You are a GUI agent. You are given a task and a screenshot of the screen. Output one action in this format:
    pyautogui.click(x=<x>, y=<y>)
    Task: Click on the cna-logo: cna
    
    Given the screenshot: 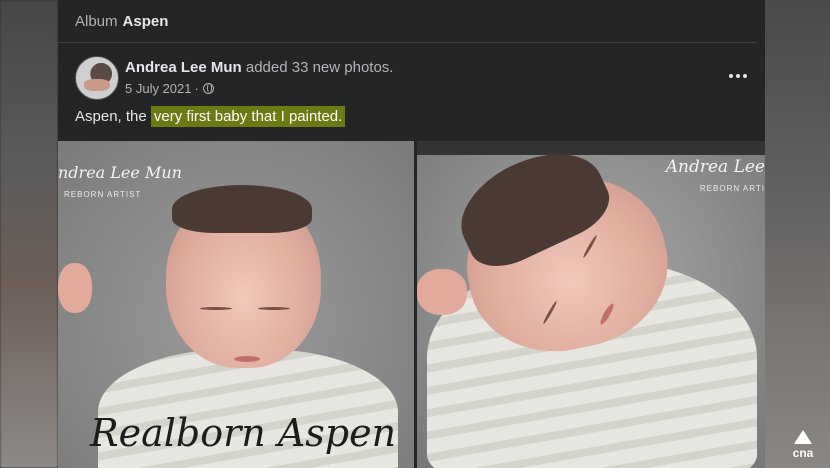 What is the action you would take?
    pyautogui.click(x=803, y=445)
    